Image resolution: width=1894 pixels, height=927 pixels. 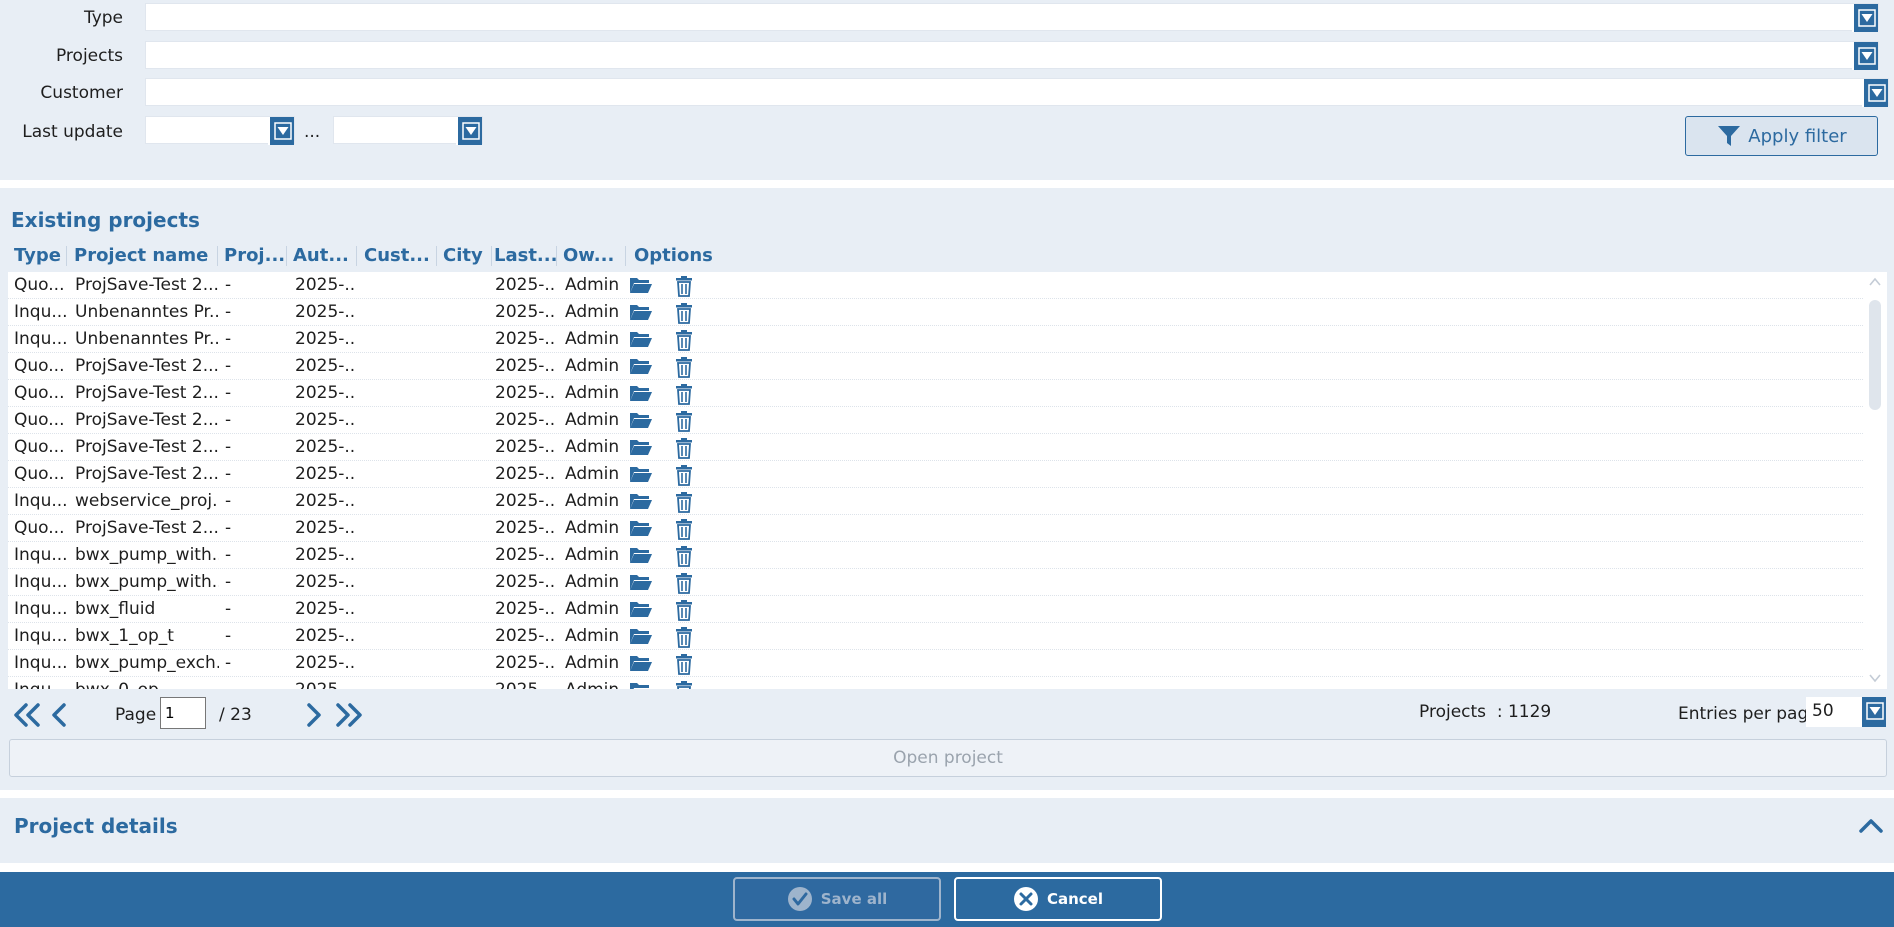 What do you see at coordinates (948, 758) in the screenshot?
I see `open-project-button: Open project` at bounding box center [948, 758].